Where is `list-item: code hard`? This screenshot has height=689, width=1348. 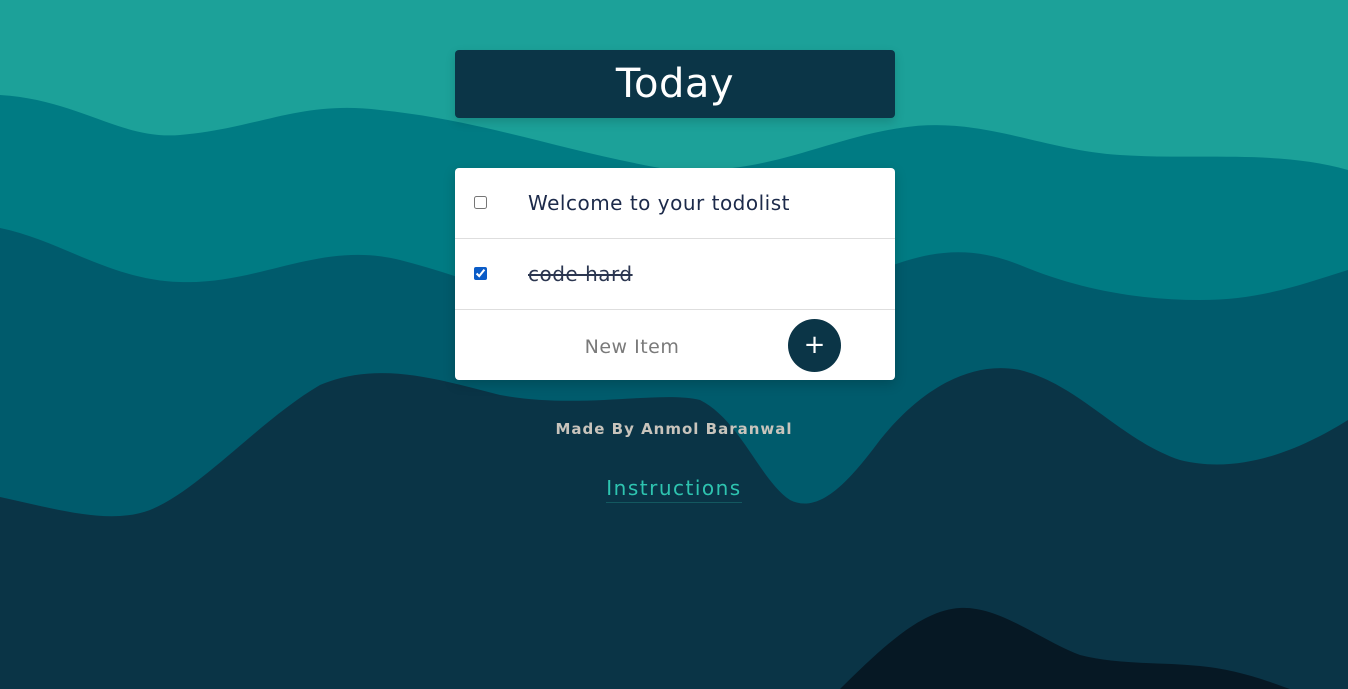 list-item: code hard is located at coordinates (675, 274).